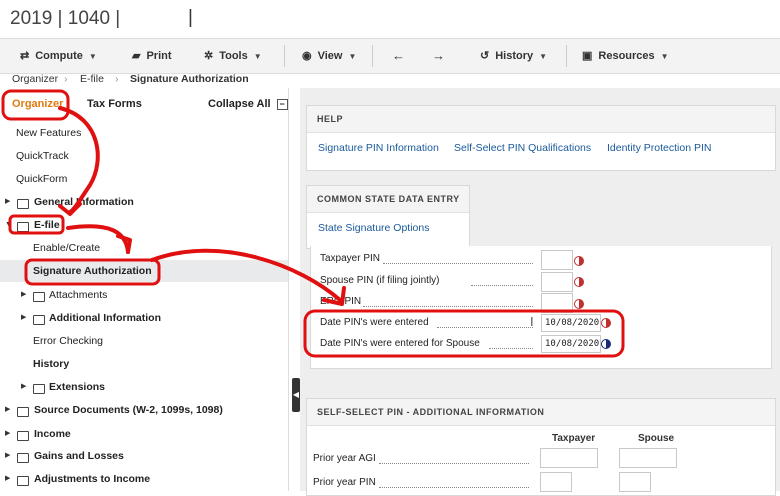  What do you see at coordinates (557, 303) in the screenshot?
I see `ero-pin-input` at bounding box center [557, 303].